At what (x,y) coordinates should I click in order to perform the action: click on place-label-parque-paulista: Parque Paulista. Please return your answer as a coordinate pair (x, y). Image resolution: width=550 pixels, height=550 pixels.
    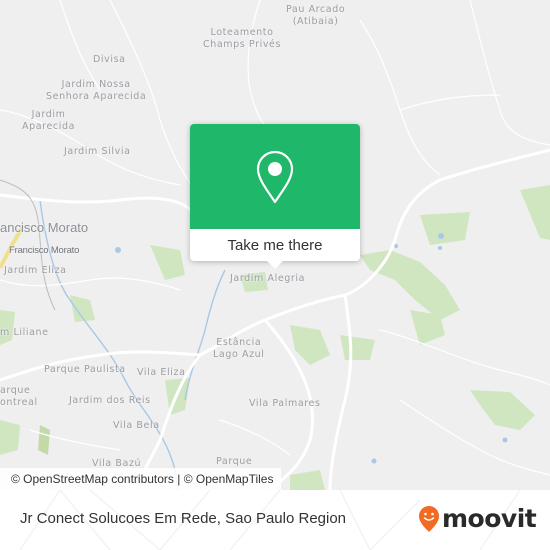
    Looking at the image, I should click on (85, 369).